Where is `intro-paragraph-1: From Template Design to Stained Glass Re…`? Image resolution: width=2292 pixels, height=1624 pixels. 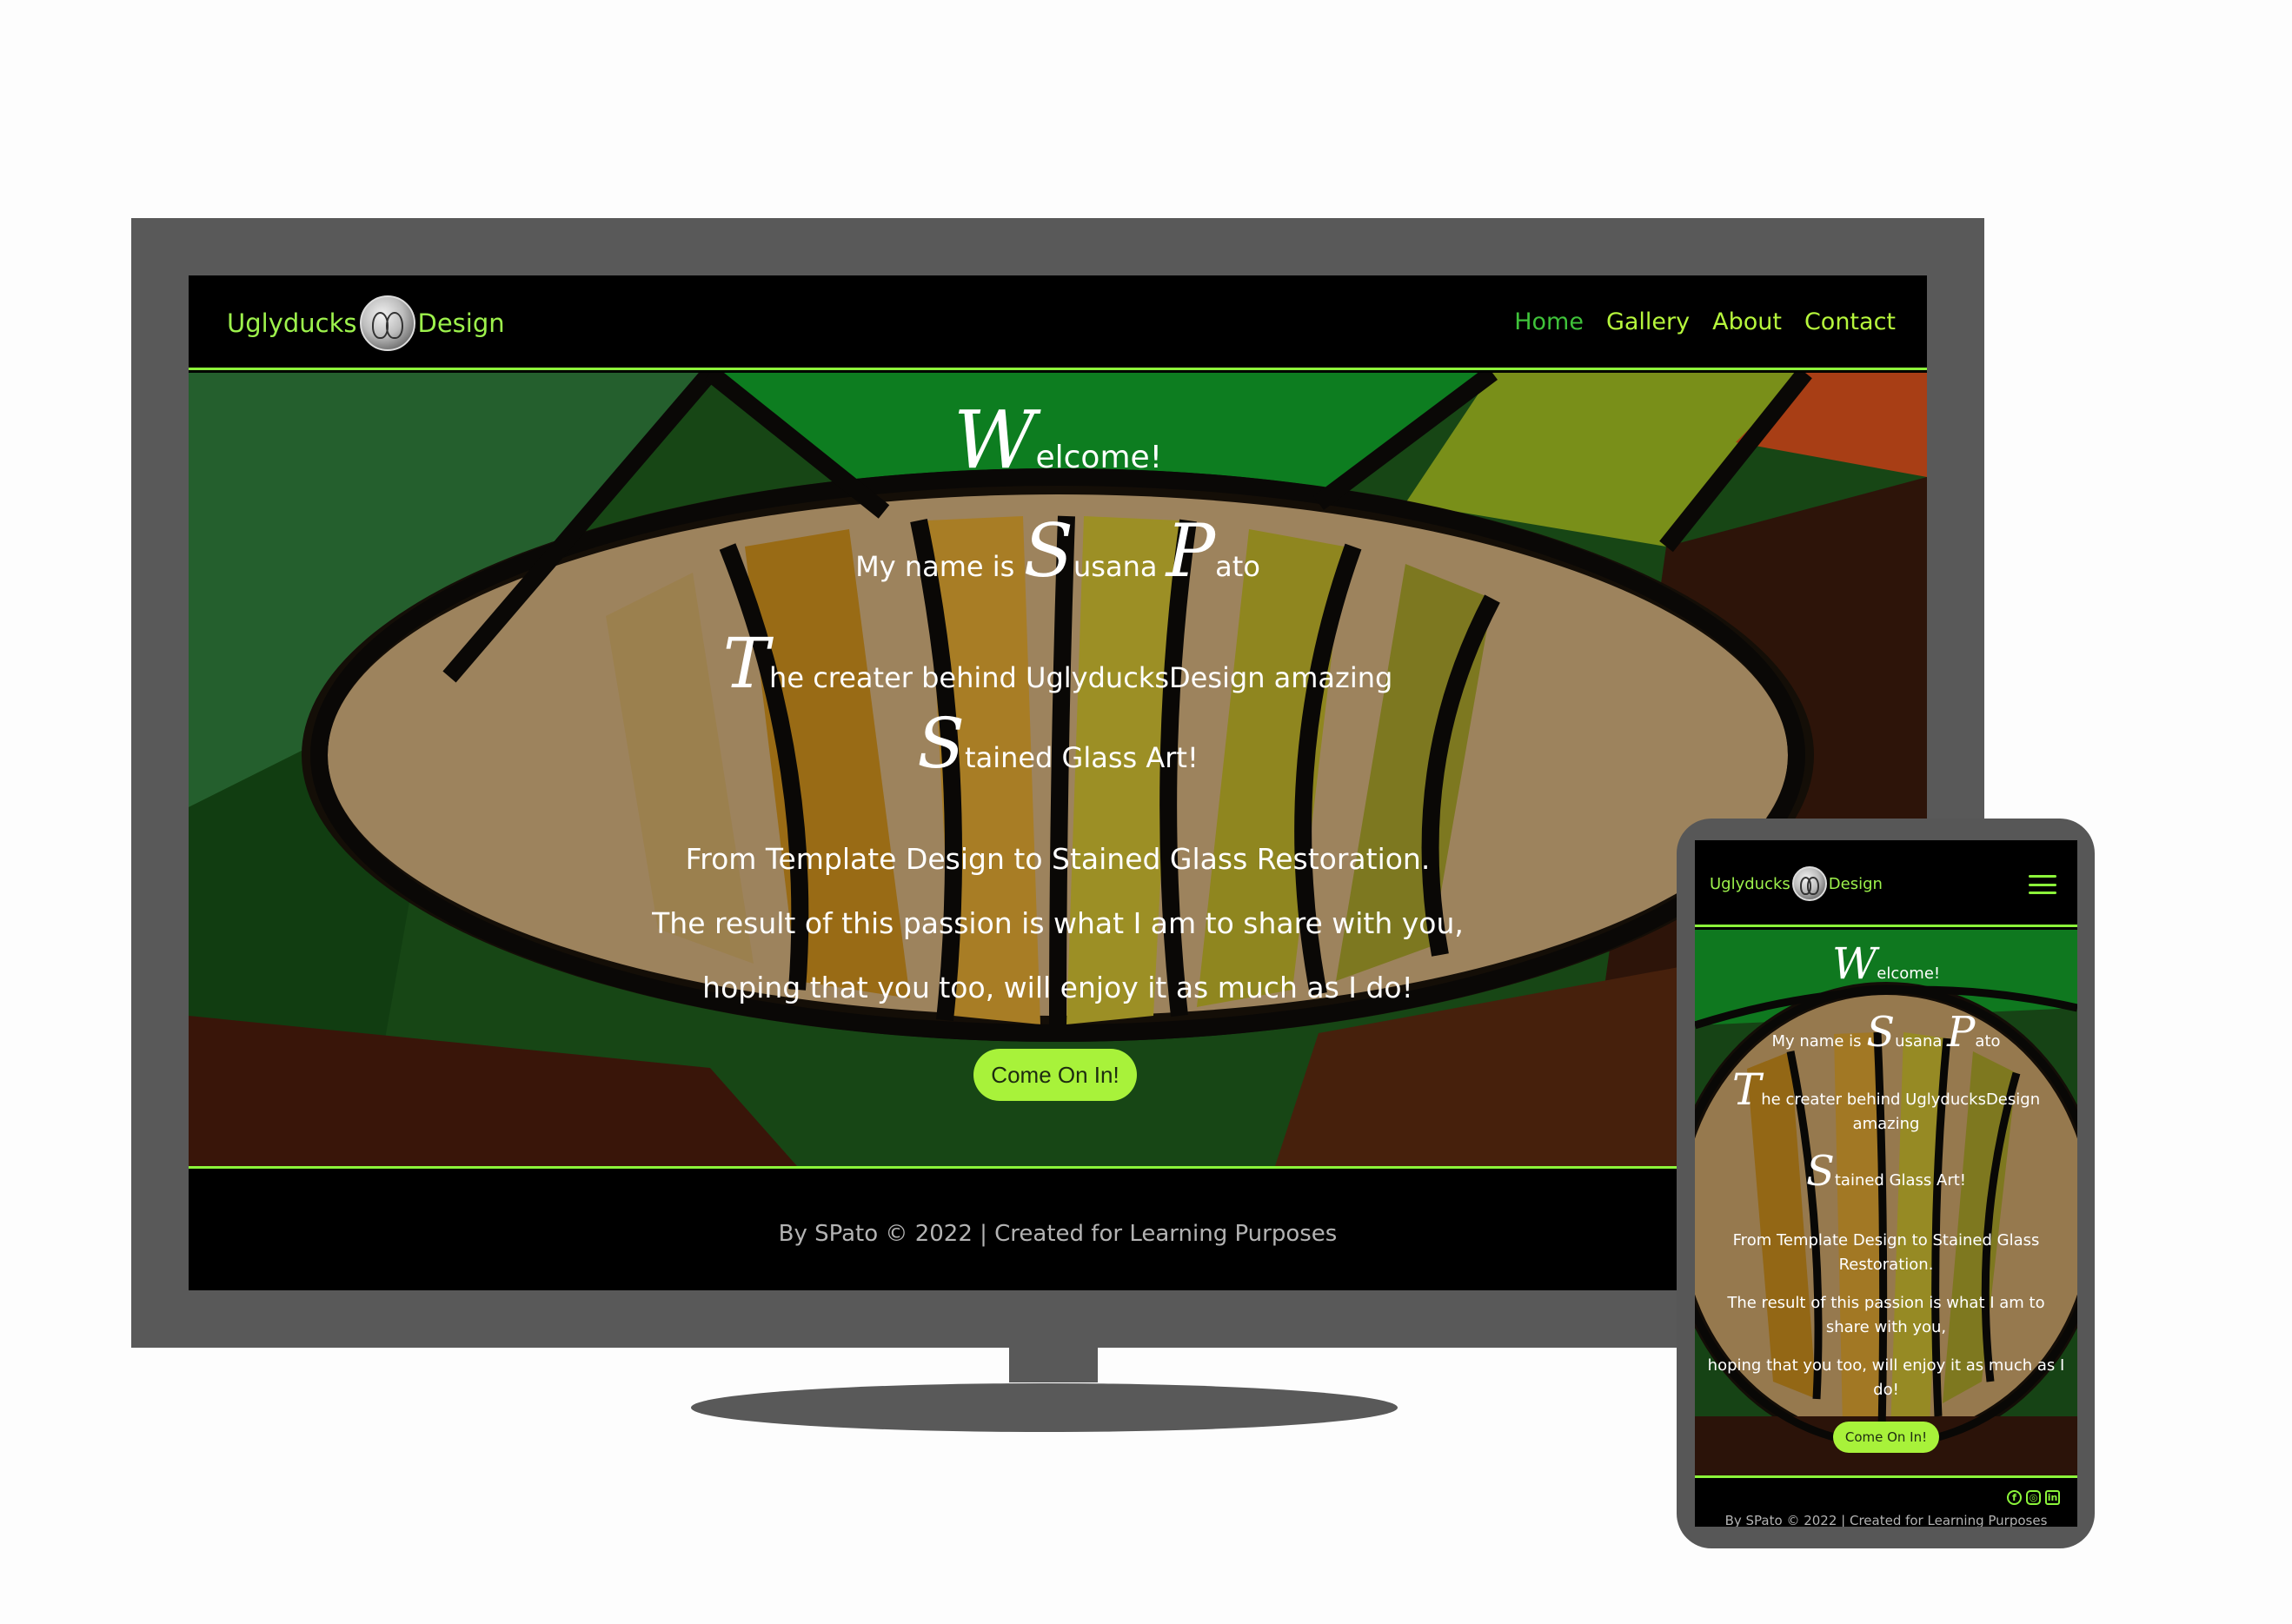
intro-paragraph-1: From Template Design to Stained Glass Re… is located at coordinates (1058, 859).